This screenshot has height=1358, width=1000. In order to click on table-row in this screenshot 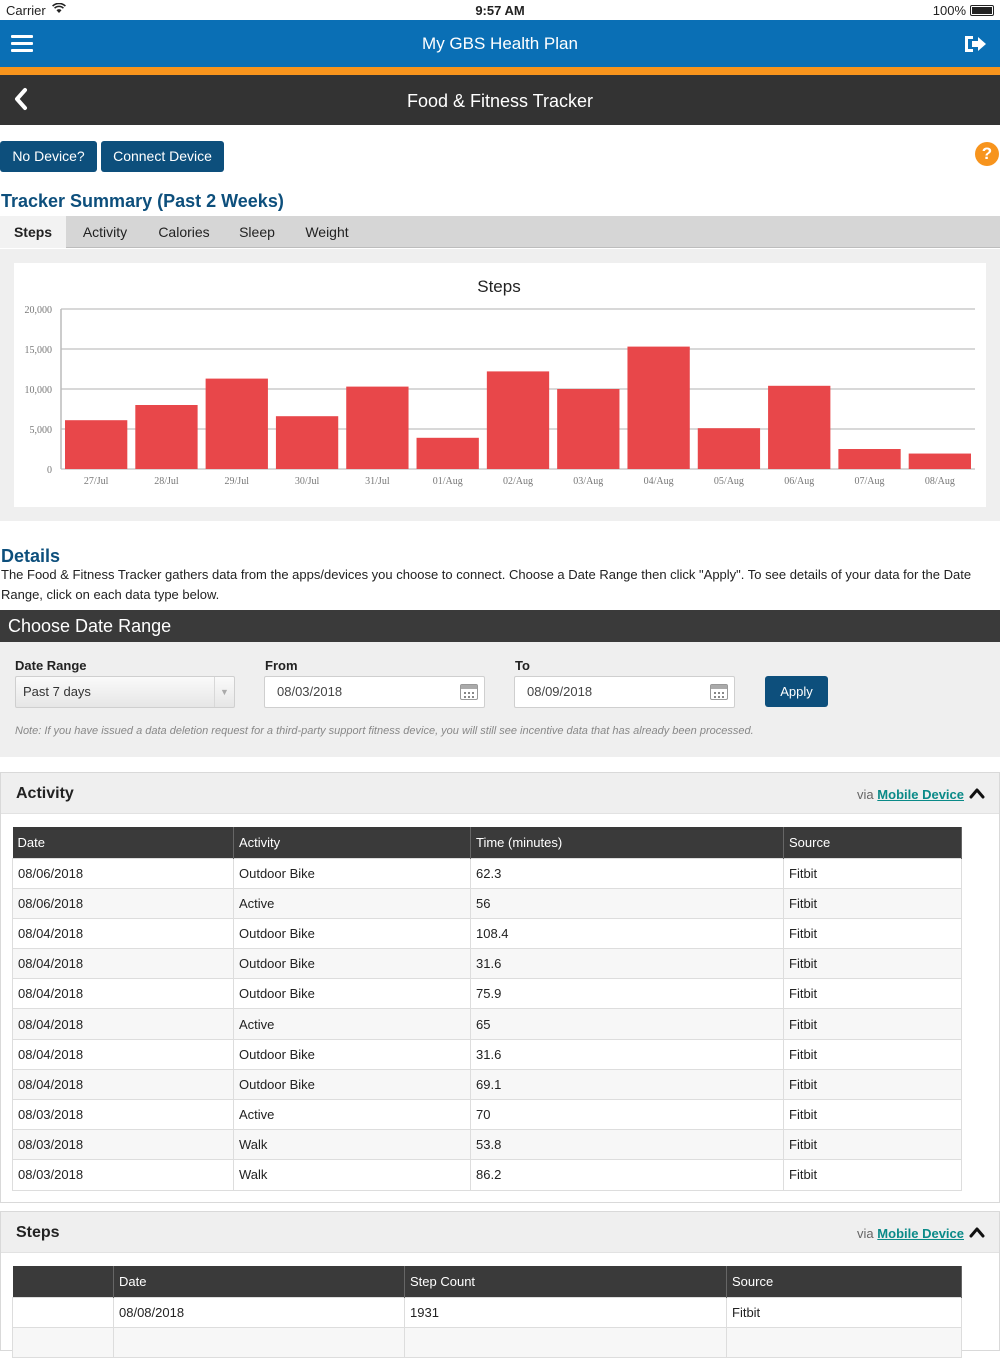, I will do `click(487, 1342)`.